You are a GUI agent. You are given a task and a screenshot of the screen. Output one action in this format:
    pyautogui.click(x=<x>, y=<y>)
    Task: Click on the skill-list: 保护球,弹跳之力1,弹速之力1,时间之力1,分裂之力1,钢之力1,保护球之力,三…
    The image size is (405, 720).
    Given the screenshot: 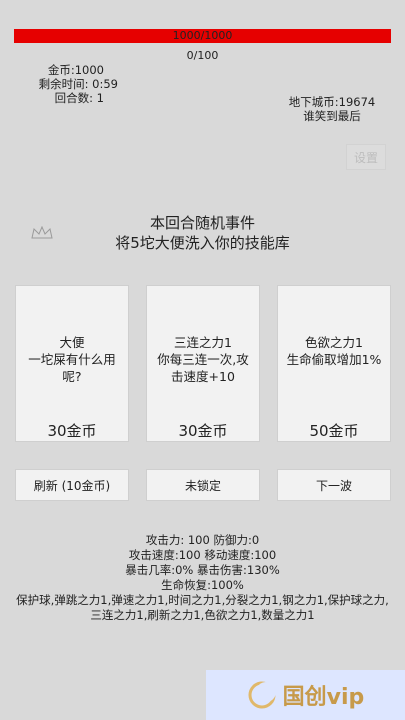 What is the action you would take?
    pyautogui.click(x=202, y=607)
    